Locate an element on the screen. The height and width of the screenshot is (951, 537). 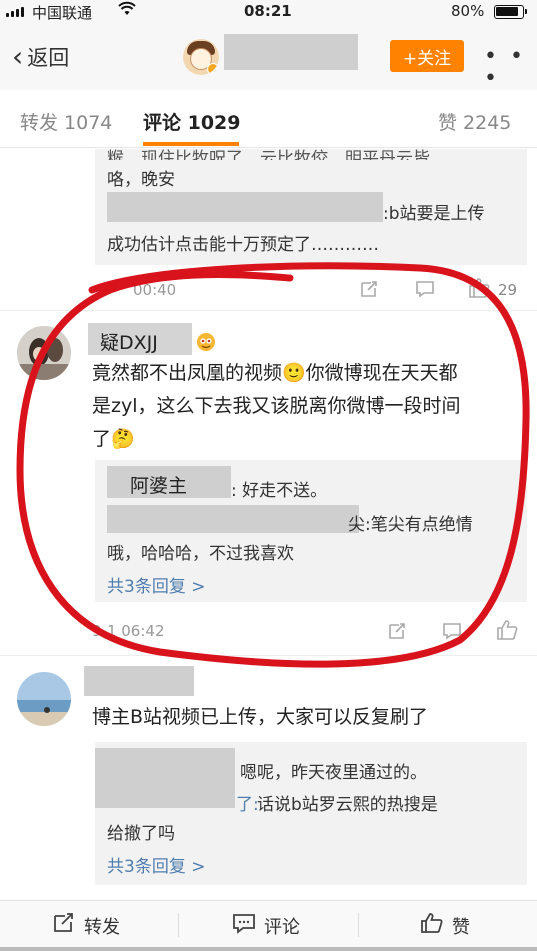
like-label: 赞 is located at coordinates (461, 927).